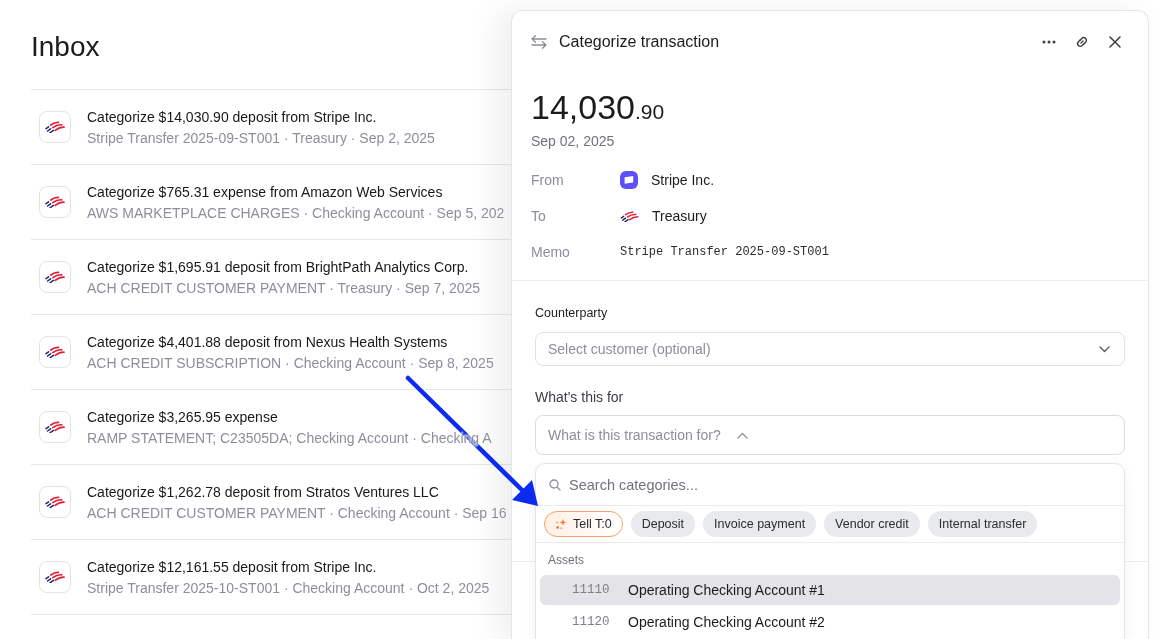 The image size is (1161, 639). Describe the element at coordinates (182, 416) in the screenshot. I see `inbox-item-title: Categorize $3,265.95 expense` at that location.